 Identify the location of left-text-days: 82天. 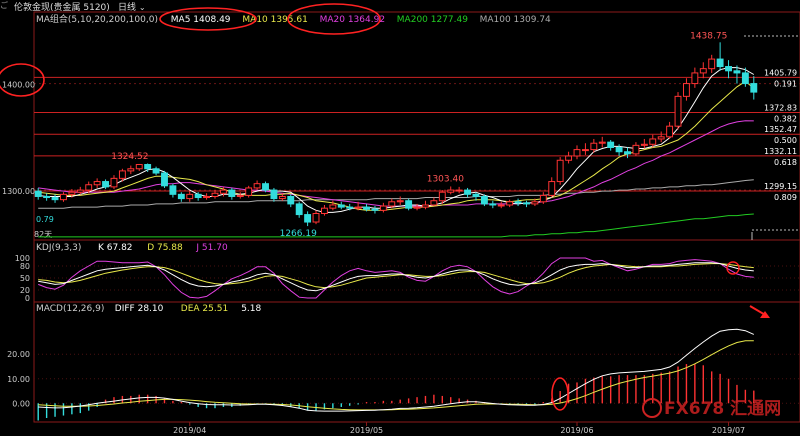
(43, 234).